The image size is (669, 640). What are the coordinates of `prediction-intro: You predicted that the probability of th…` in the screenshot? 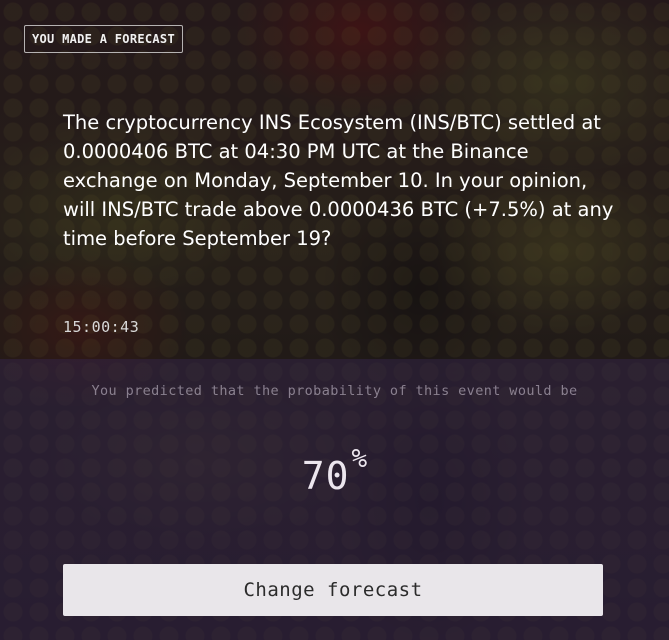 It's located at (334, 391).